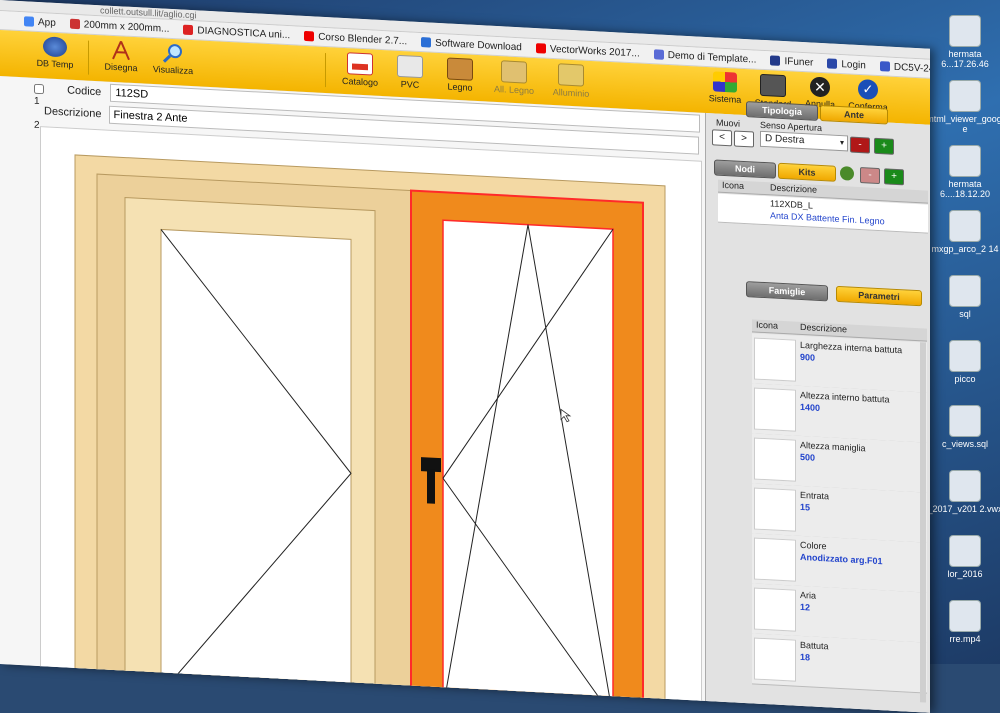  Describe the element at coordinates (460, 75) in the screenshot. I see `legno-button: Legno` at that location.